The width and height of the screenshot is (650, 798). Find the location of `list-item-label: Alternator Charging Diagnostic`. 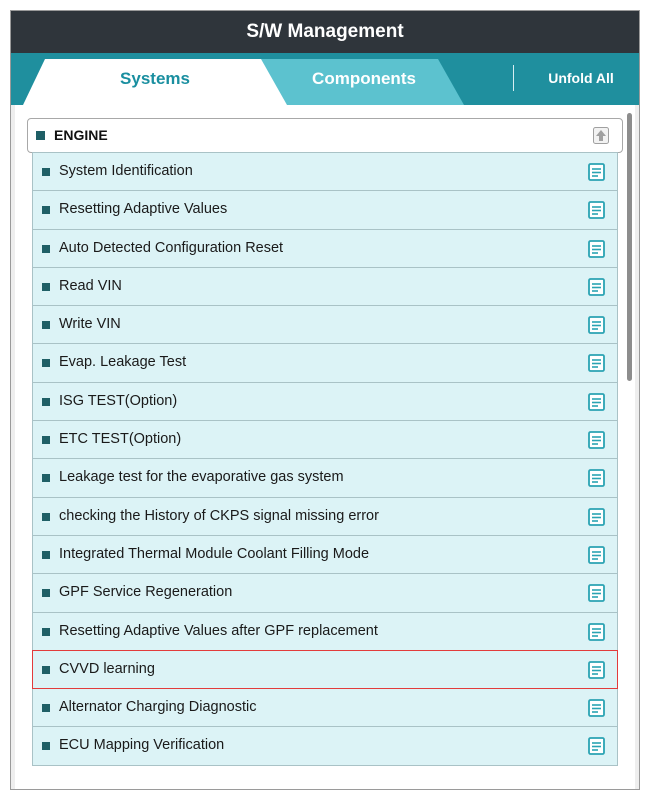

list-item-label: Alternator Charging Diagnostic is located at coordinates (158, 707).